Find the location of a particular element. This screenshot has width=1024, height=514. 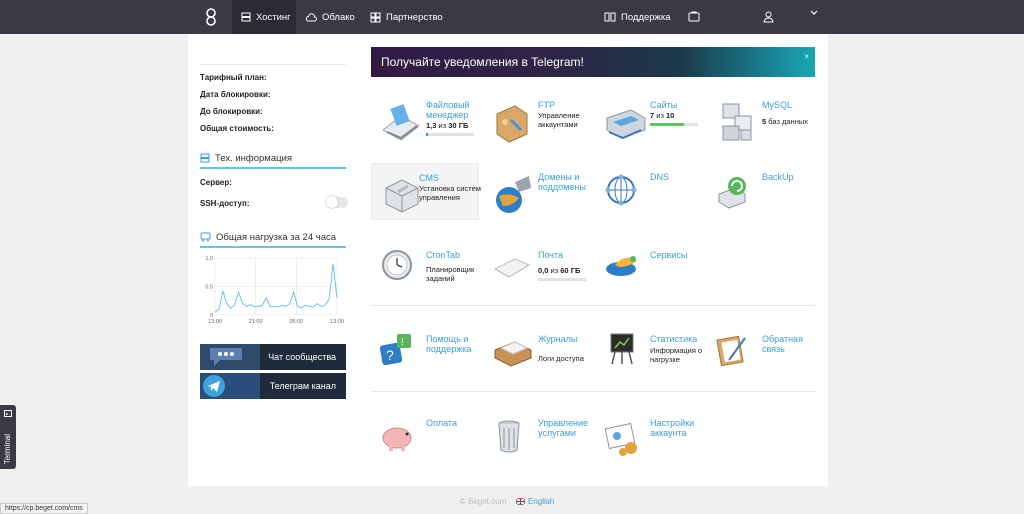

ftp-sub: Управление аккаунтами is located at coordinates (559, 120).